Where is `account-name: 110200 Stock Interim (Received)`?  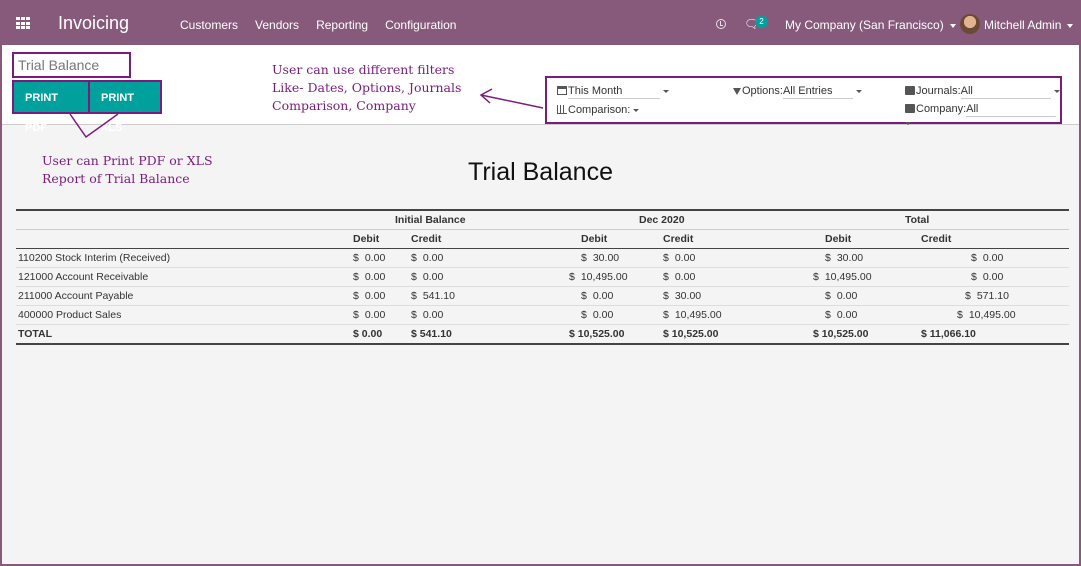
account-name: 110200 Stock Interim (Received) is located at coordinates (183, 258).